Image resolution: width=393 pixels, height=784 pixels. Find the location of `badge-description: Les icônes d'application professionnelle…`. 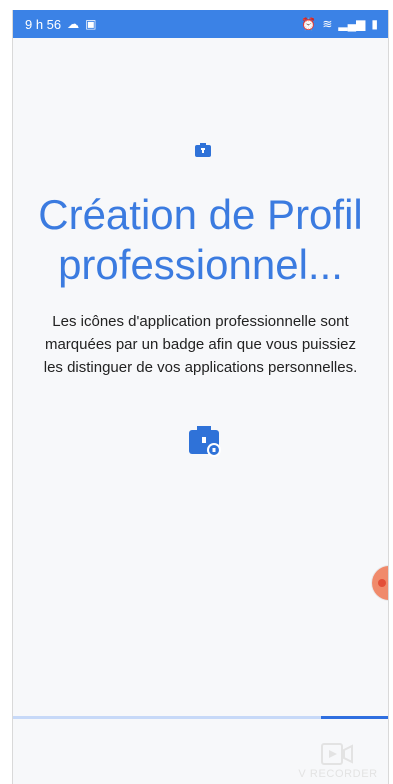

badge-description: Les icônes d'application professionnelle… is located at coordinates (200, 344).